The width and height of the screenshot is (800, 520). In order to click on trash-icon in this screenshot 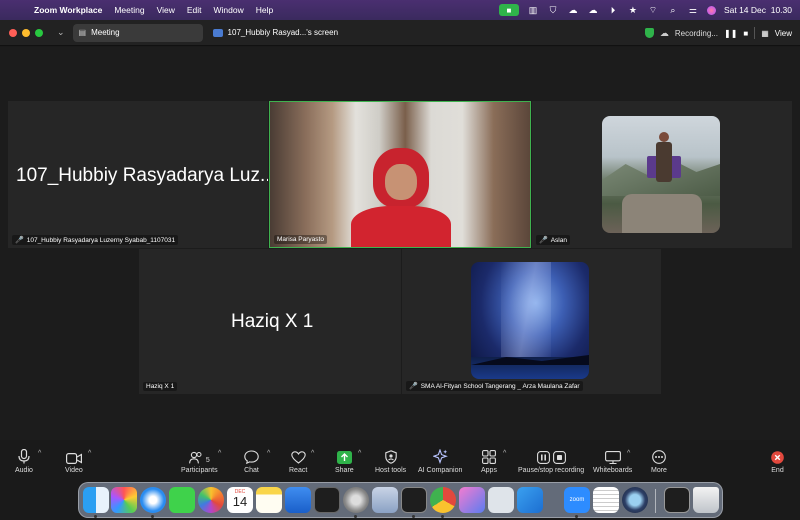, I will do `click(706, 500)`.